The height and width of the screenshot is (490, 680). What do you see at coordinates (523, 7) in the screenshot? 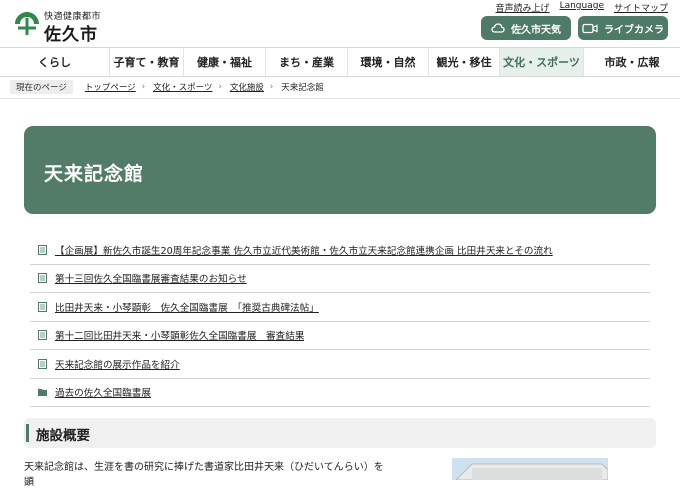
I see `read-aloud-link: 音声読み上げ` at bounding box center [523, 7].